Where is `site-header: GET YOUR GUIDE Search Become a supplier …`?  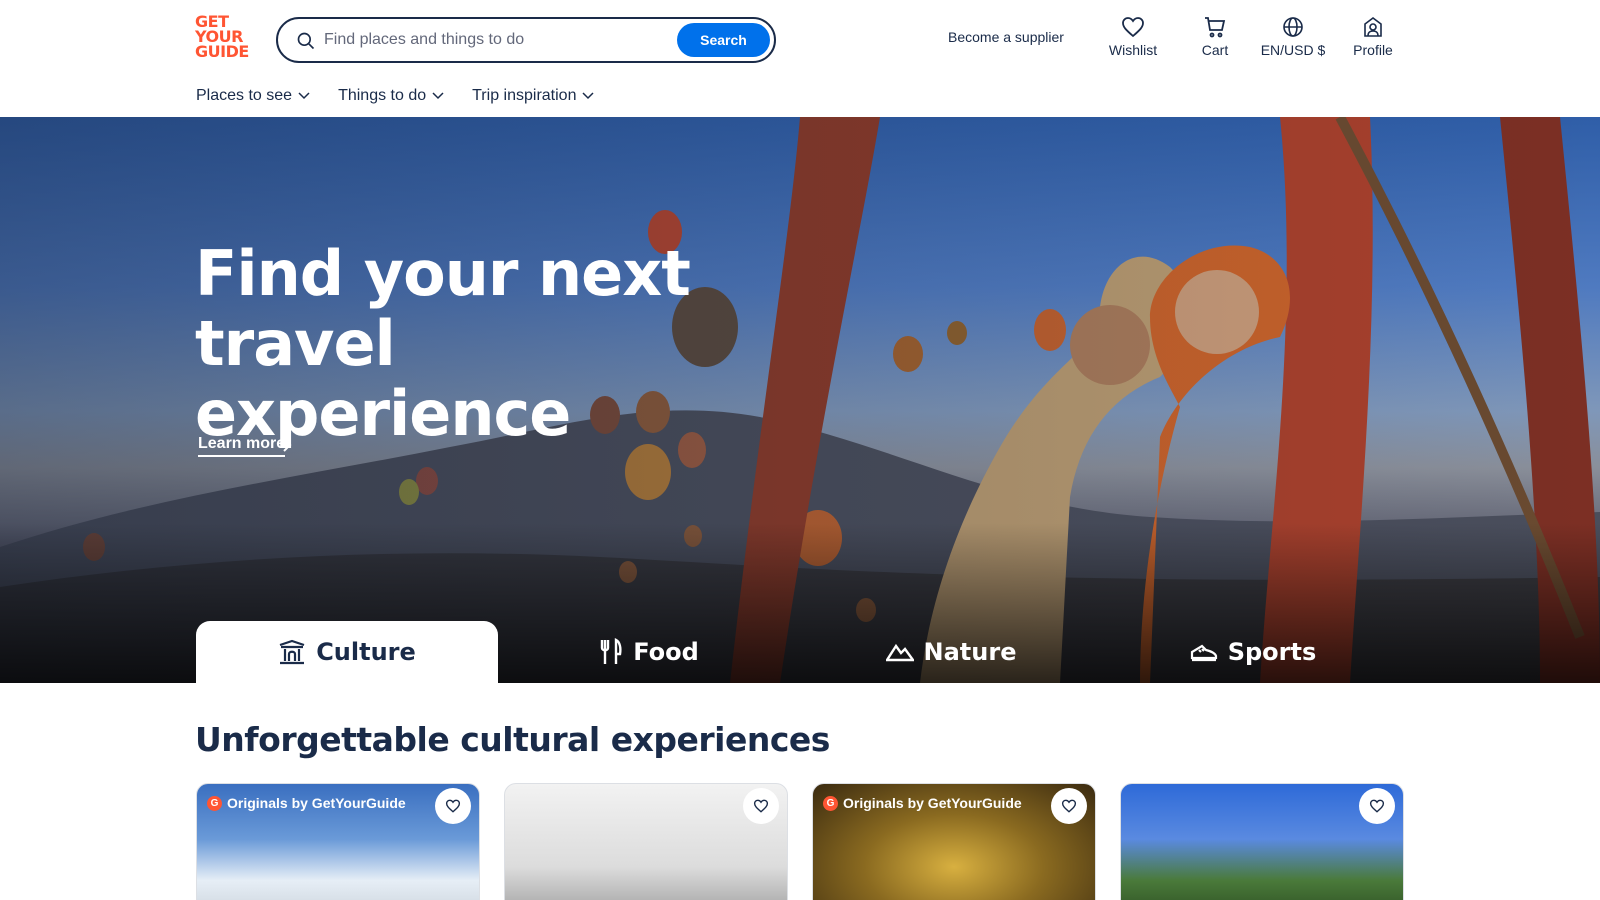
site-header: GET YOUR GUIDE Search Become a supplier … is located at coordinates (800, 58).